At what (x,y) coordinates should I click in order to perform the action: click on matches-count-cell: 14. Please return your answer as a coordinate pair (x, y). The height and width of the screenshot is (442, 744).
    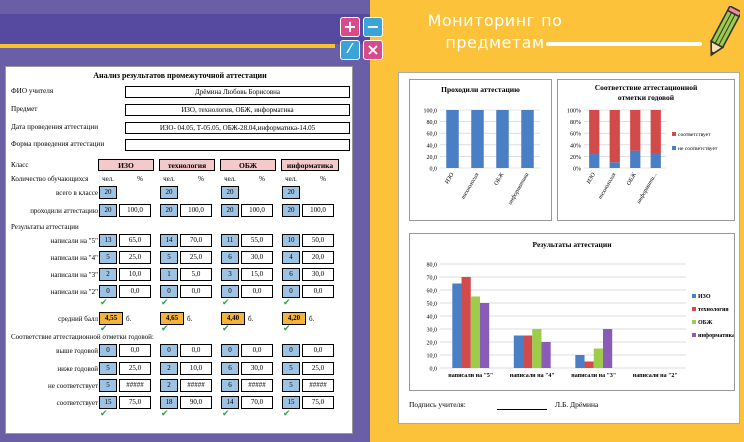
    Looking at the image, I should click on (230, 402).